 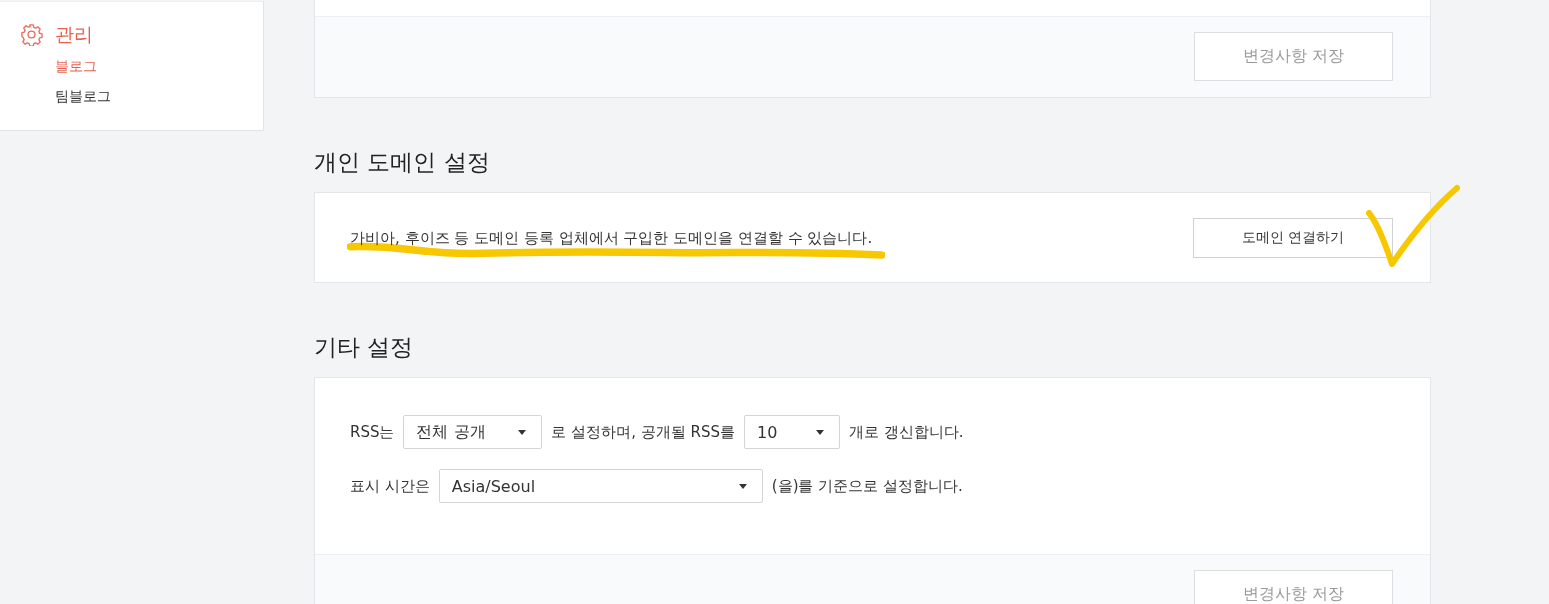 What do you see at coordinates (402, 162) in the screenshot?
I see `section-title: 개인 도메인 설정` at bounding box center [402, 162].